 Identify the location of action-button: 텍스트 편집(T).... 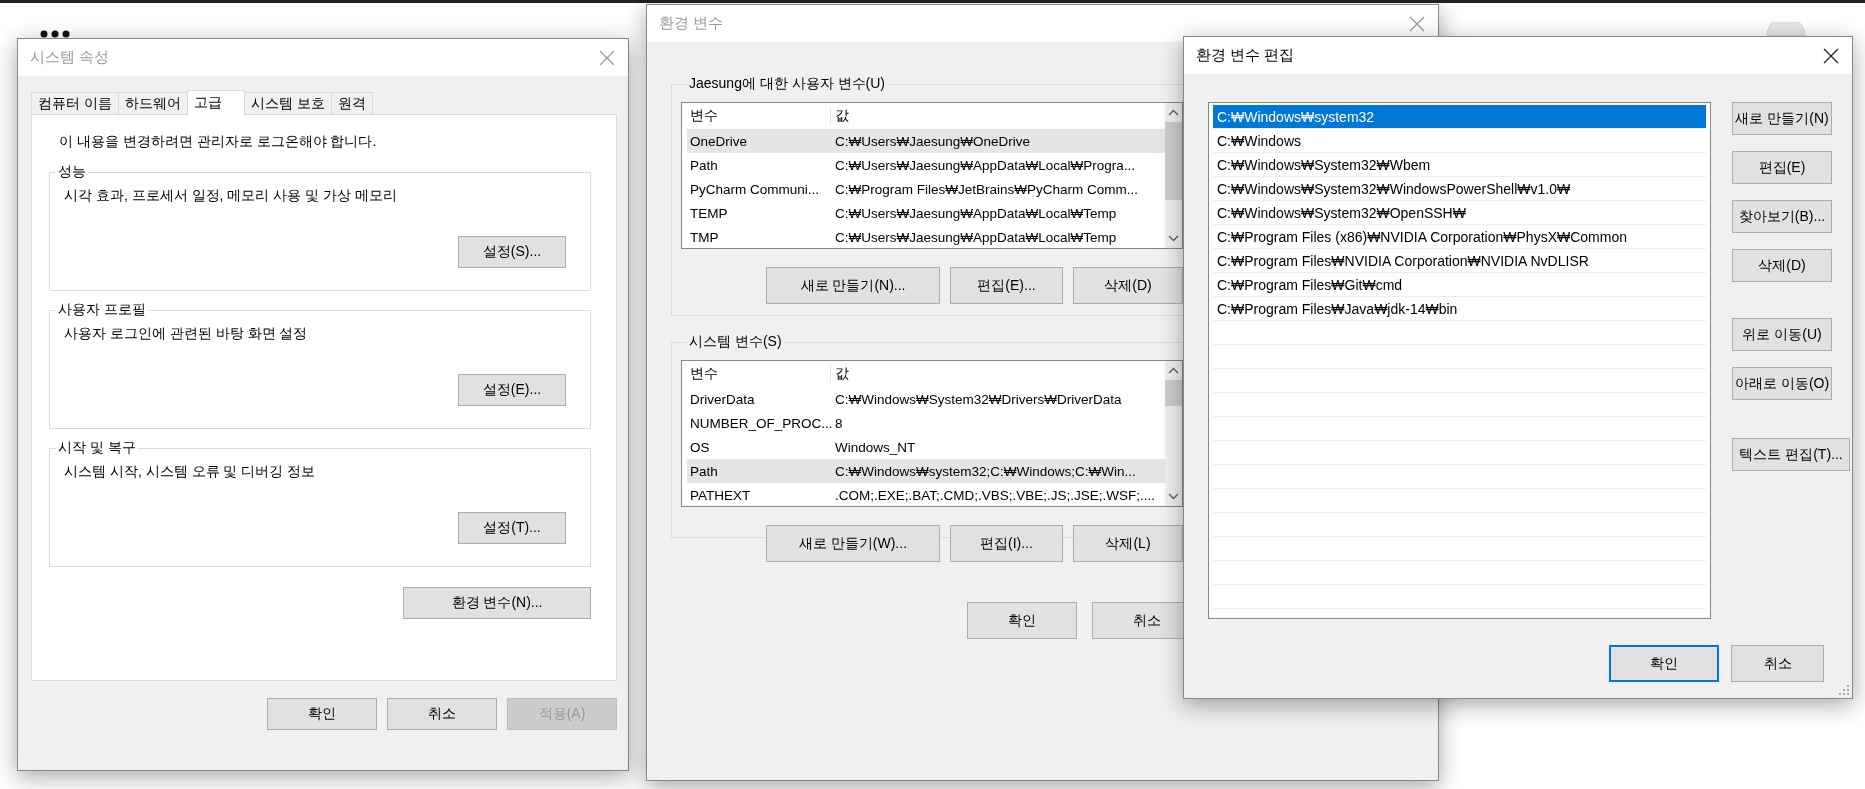
(1791, 454).